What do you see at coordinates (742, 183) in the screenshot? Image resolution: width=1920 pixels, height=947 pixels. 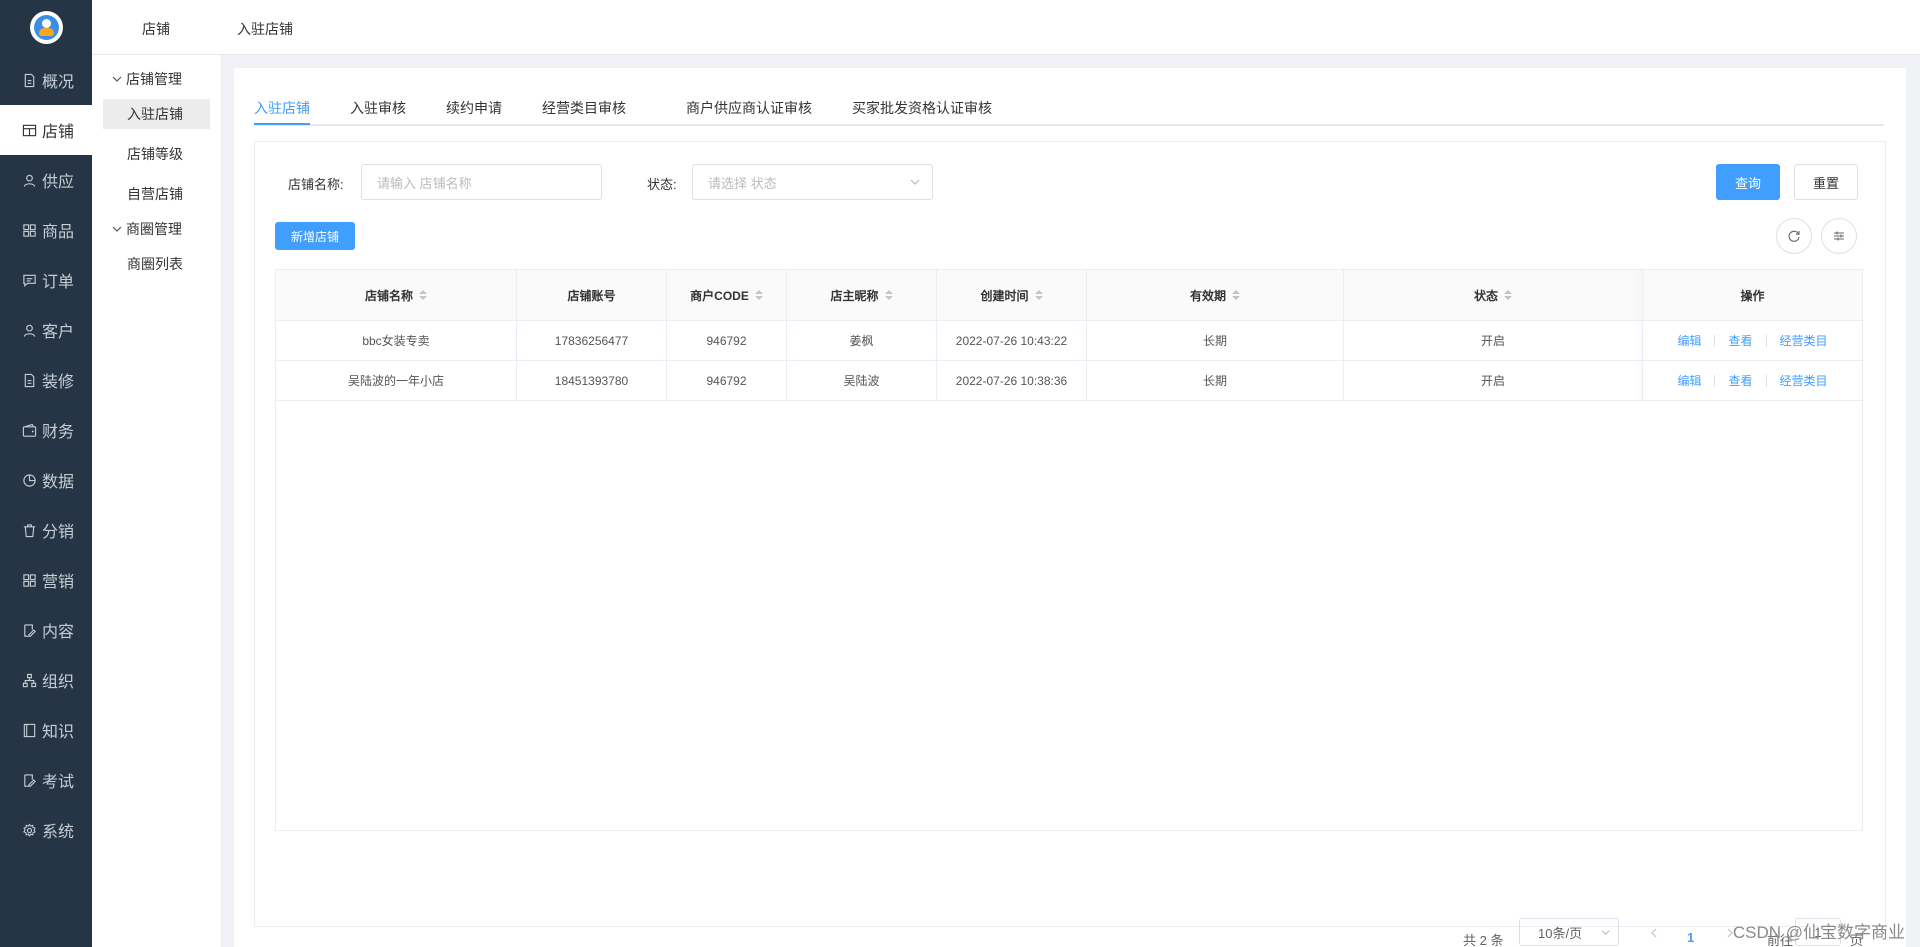 I see `status-placeholder: 请选择 状态` at bounding box center [742, 183].